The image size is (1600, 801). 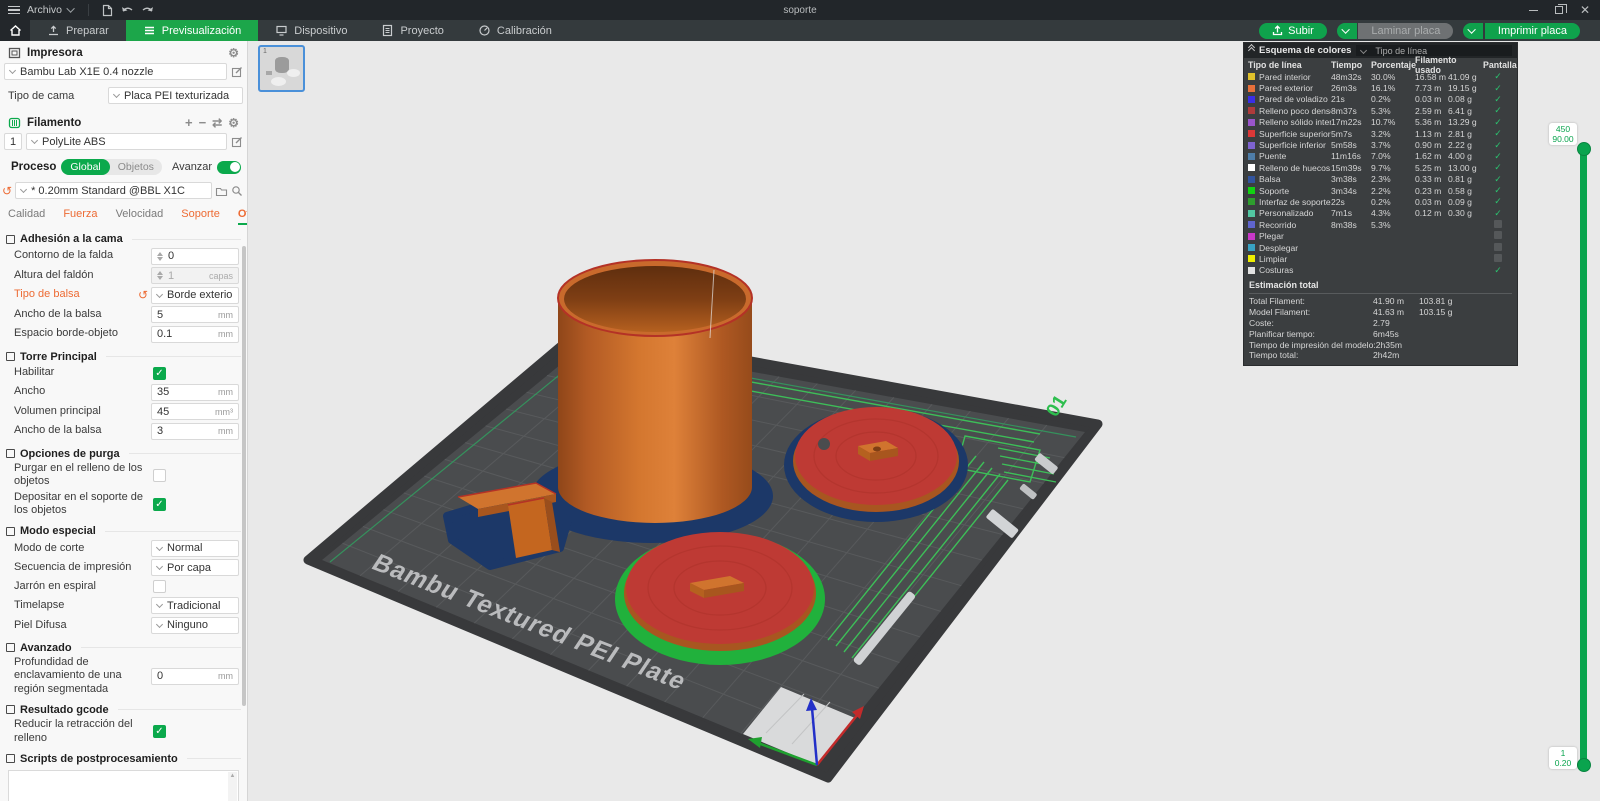 What do you see at coordinates (195, 275) in the screenshot?
I see `input-altura-del-faldon: 1 capas` at bounding box center [195, 275].